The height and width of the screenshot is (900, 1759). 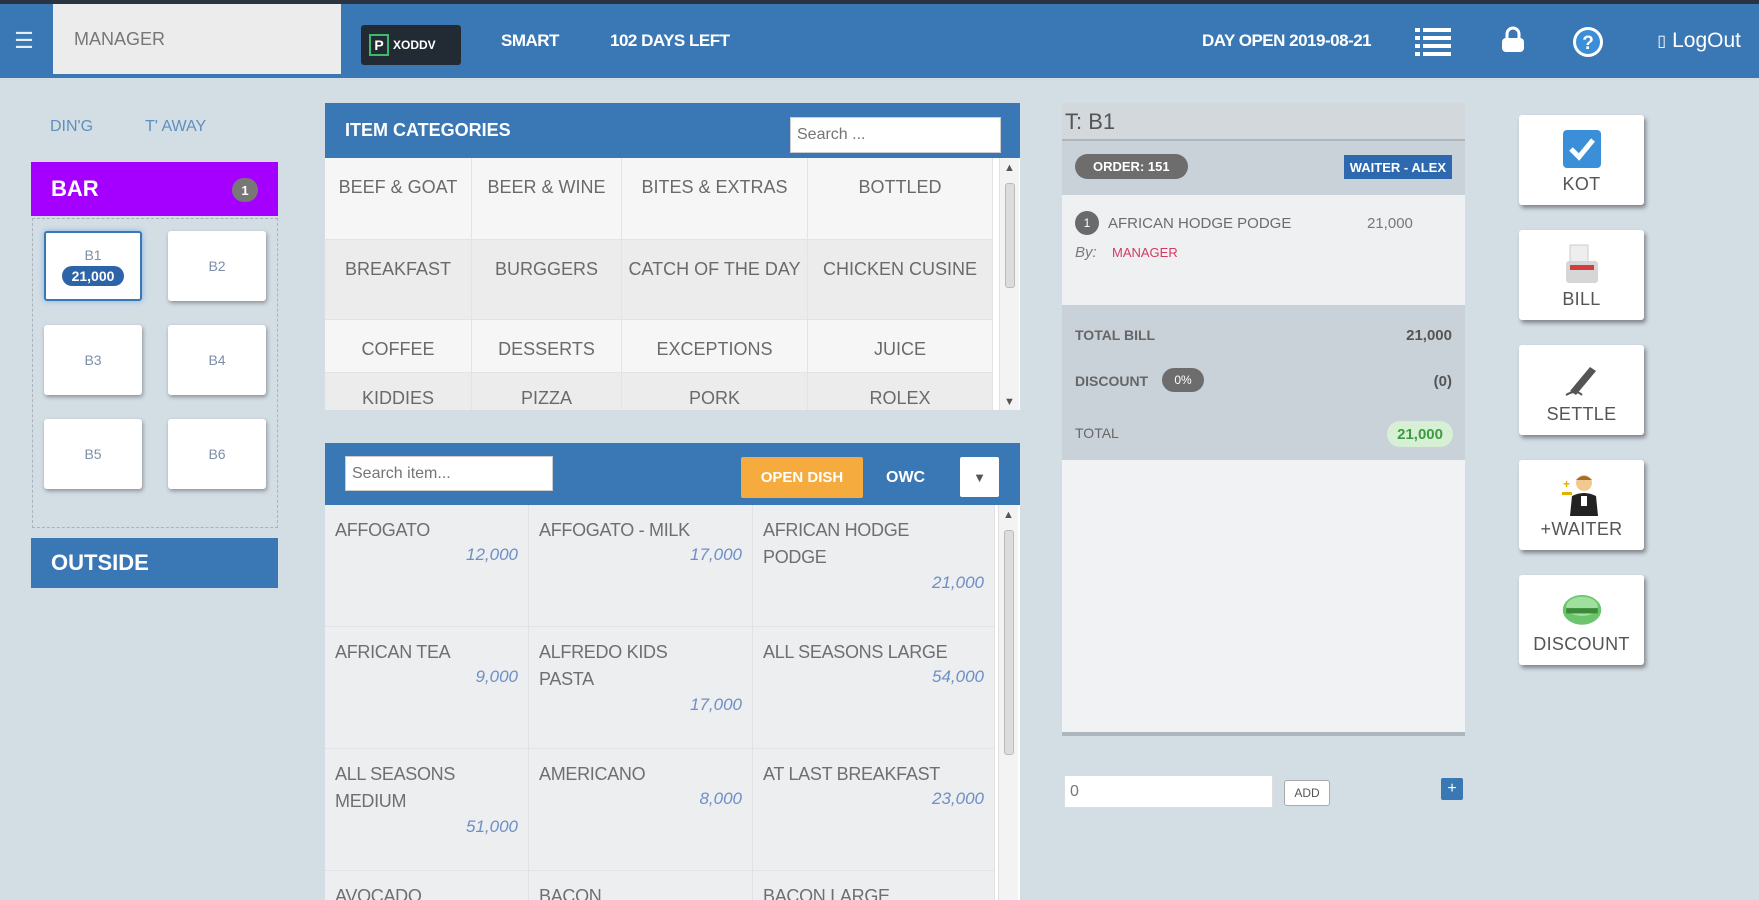 I want to click on menu-item-name: AFFOGATO, so click(x=382, y=530).